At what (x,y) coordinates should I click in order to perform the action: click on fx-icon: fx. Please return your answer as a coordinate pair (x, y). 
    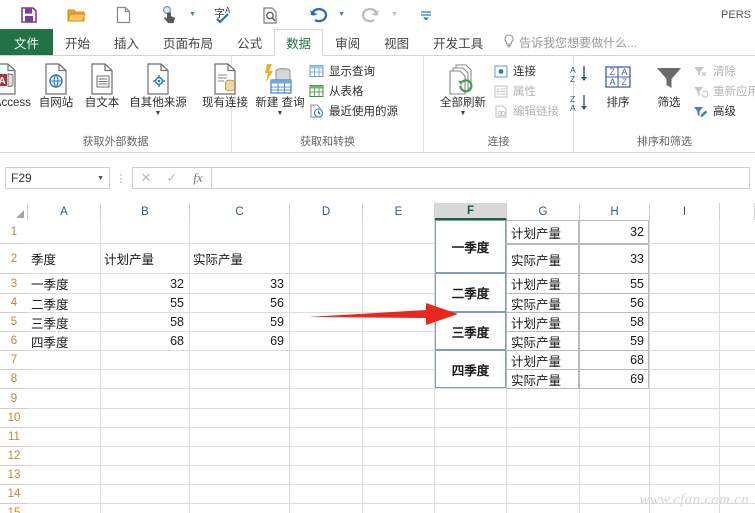
    Looking at the image, I should click on (198, 178).